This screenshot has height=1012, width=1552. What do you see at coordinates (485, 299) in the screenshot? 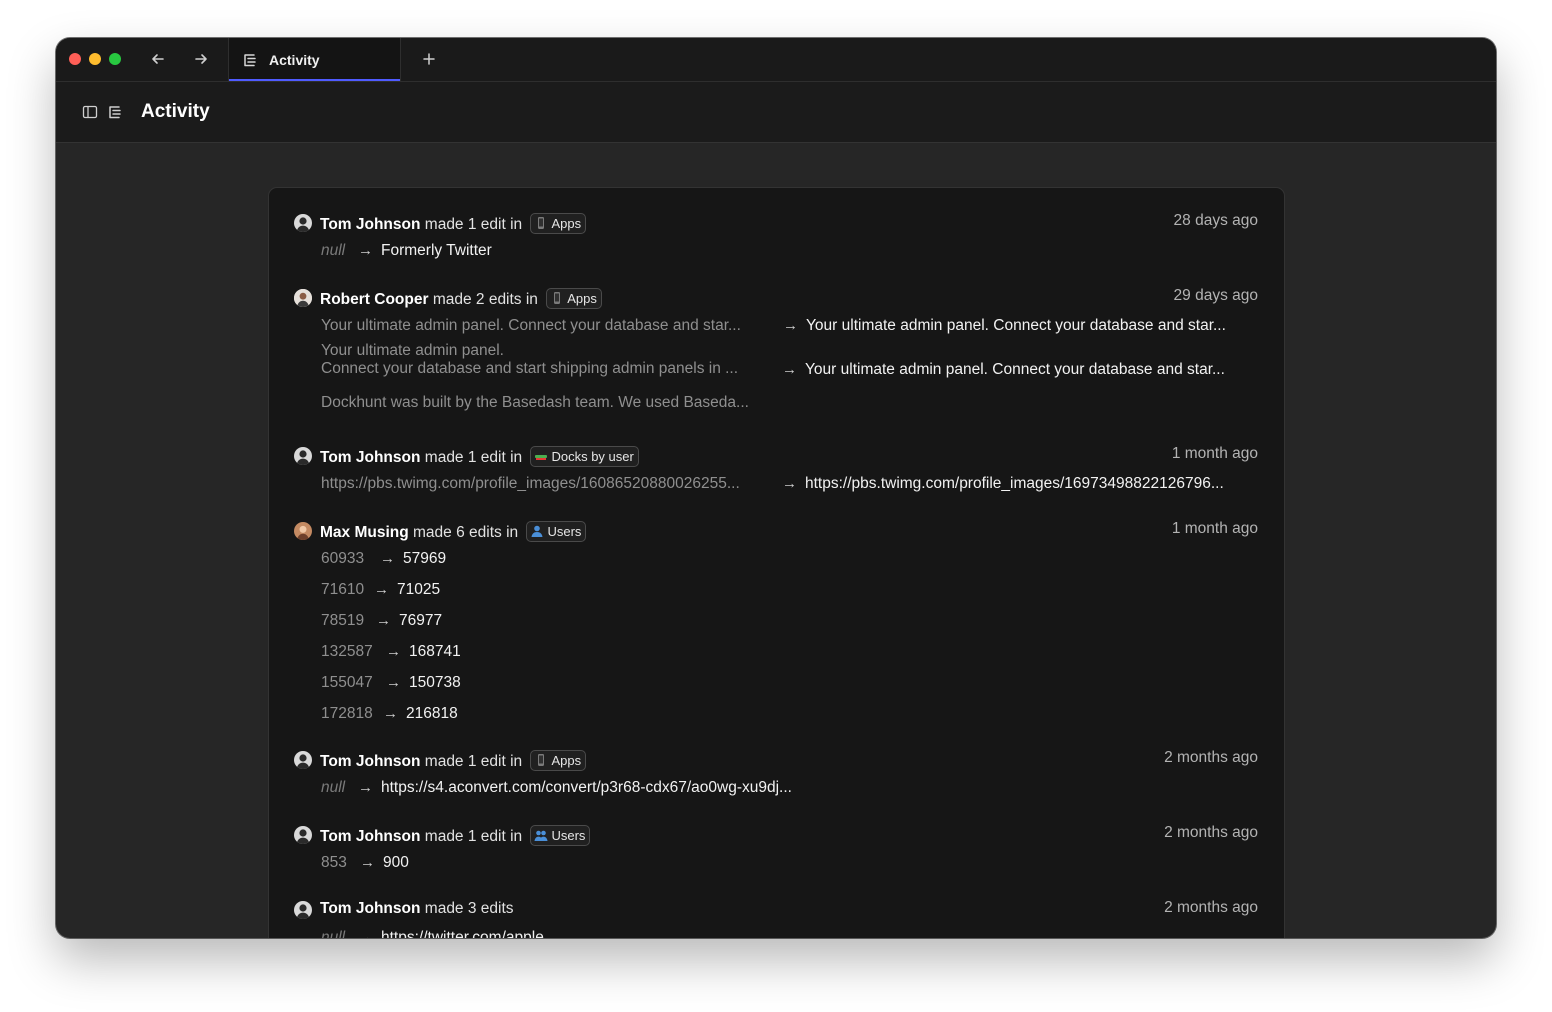
I see `action-text: made 2 edits in` at bounding box center [485, 299].